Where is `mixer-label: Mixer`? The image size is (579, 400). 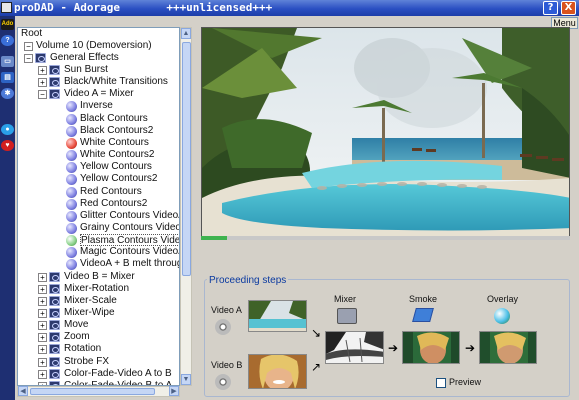
mixer-label: Mixer is located at coordinates (345, 299).